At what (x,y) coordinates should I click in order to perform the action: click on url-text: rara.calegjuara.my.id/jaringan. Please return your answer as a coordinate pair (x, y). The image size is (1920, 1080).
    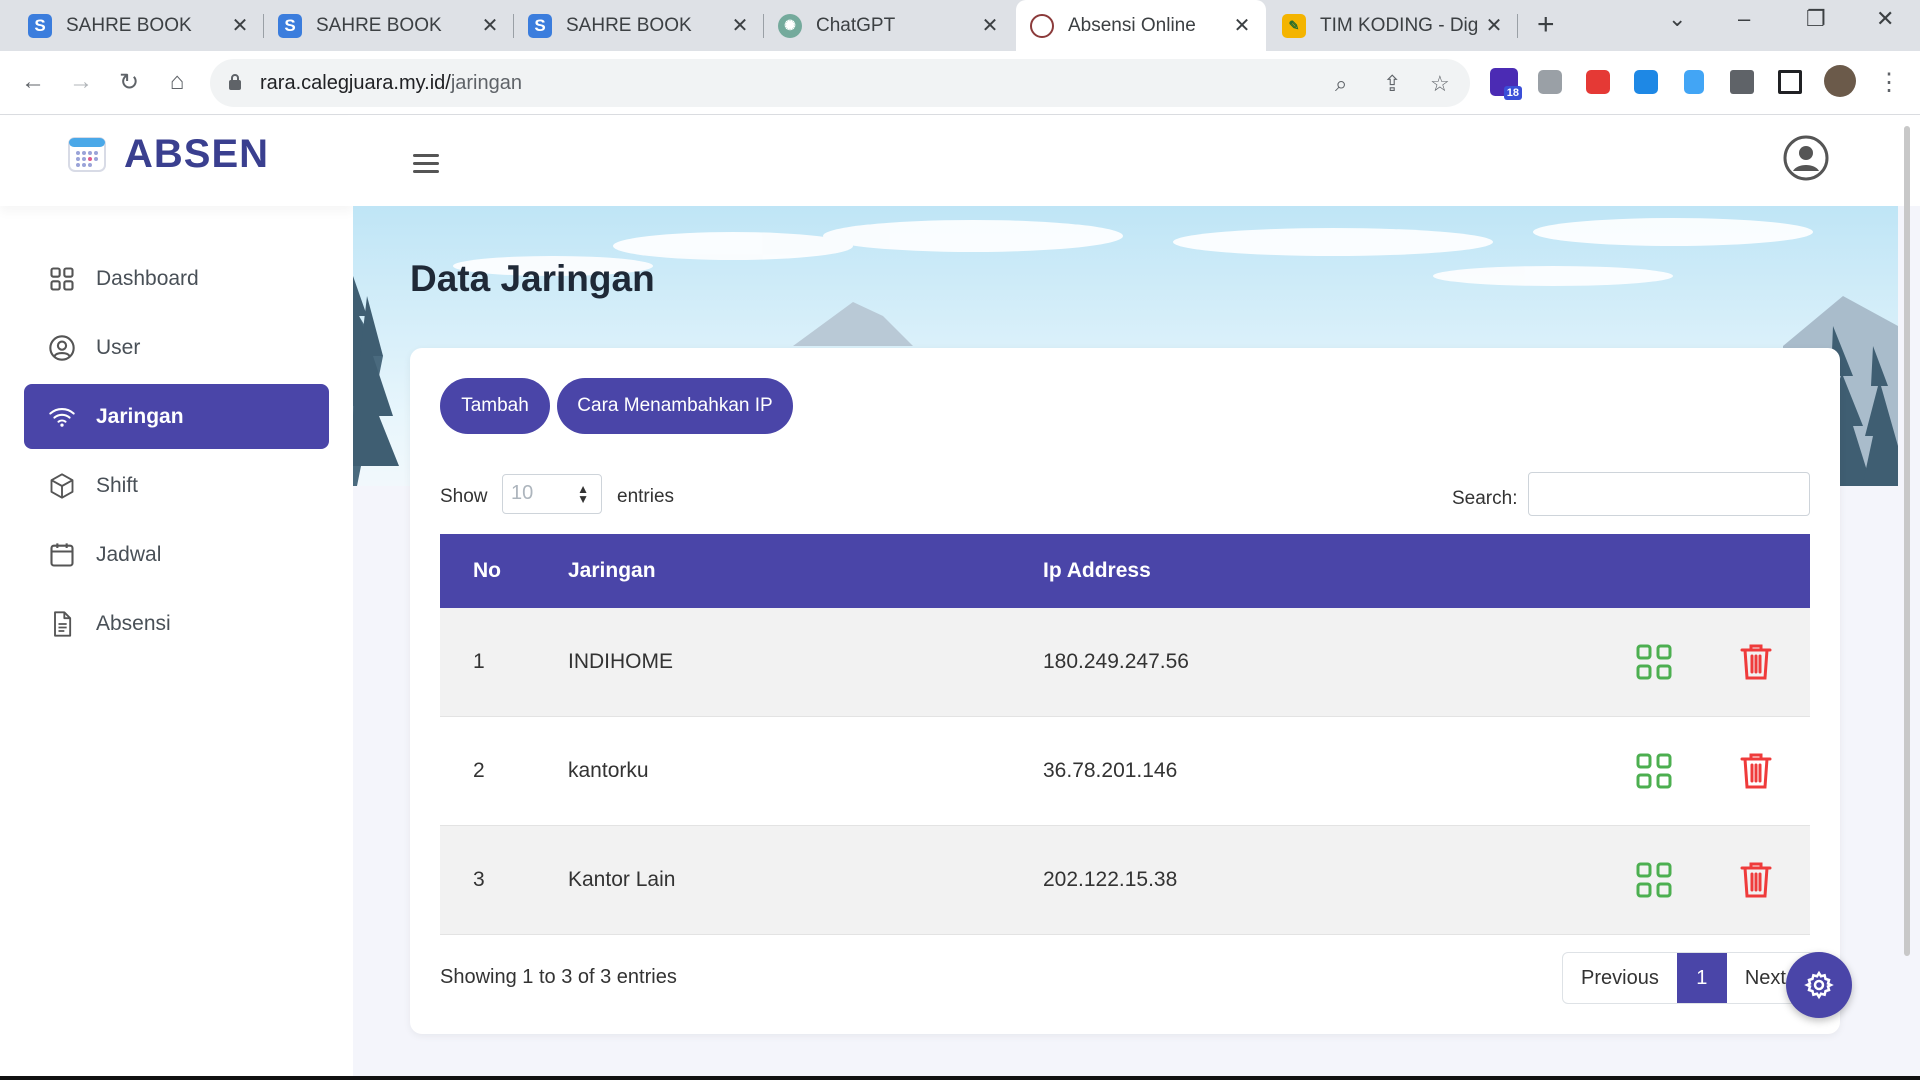
    Looking at the image, I should click on (391, 83).